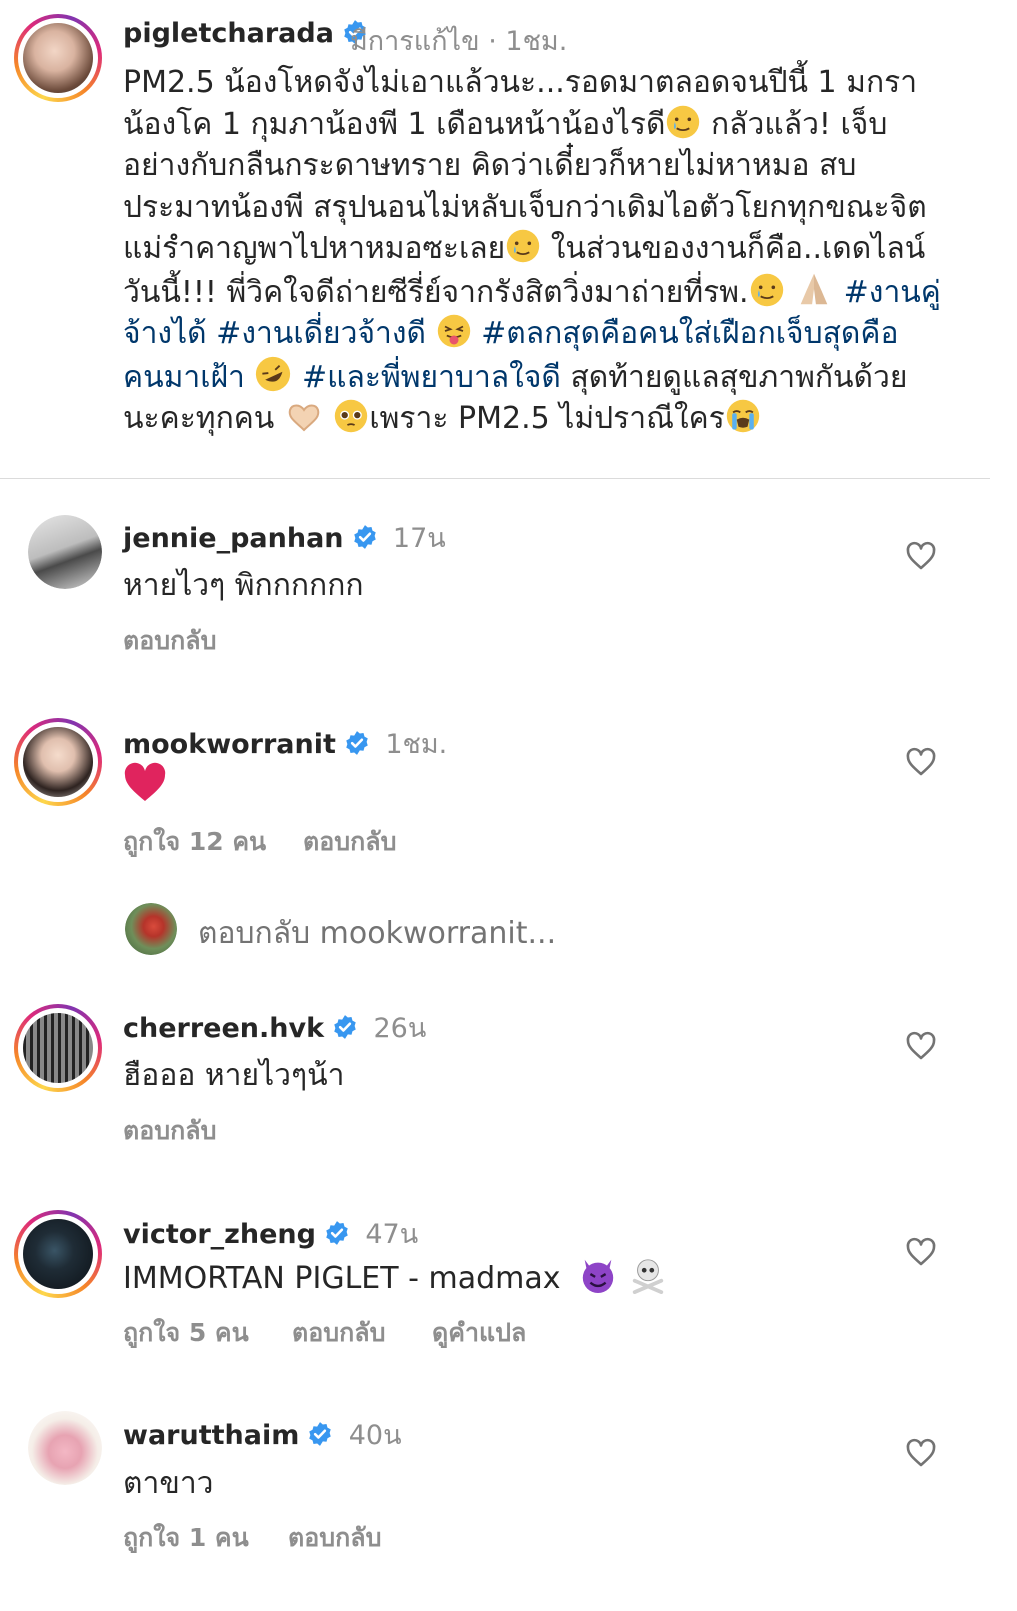  I want to click on red-heart-emoji, so click(145, 781).